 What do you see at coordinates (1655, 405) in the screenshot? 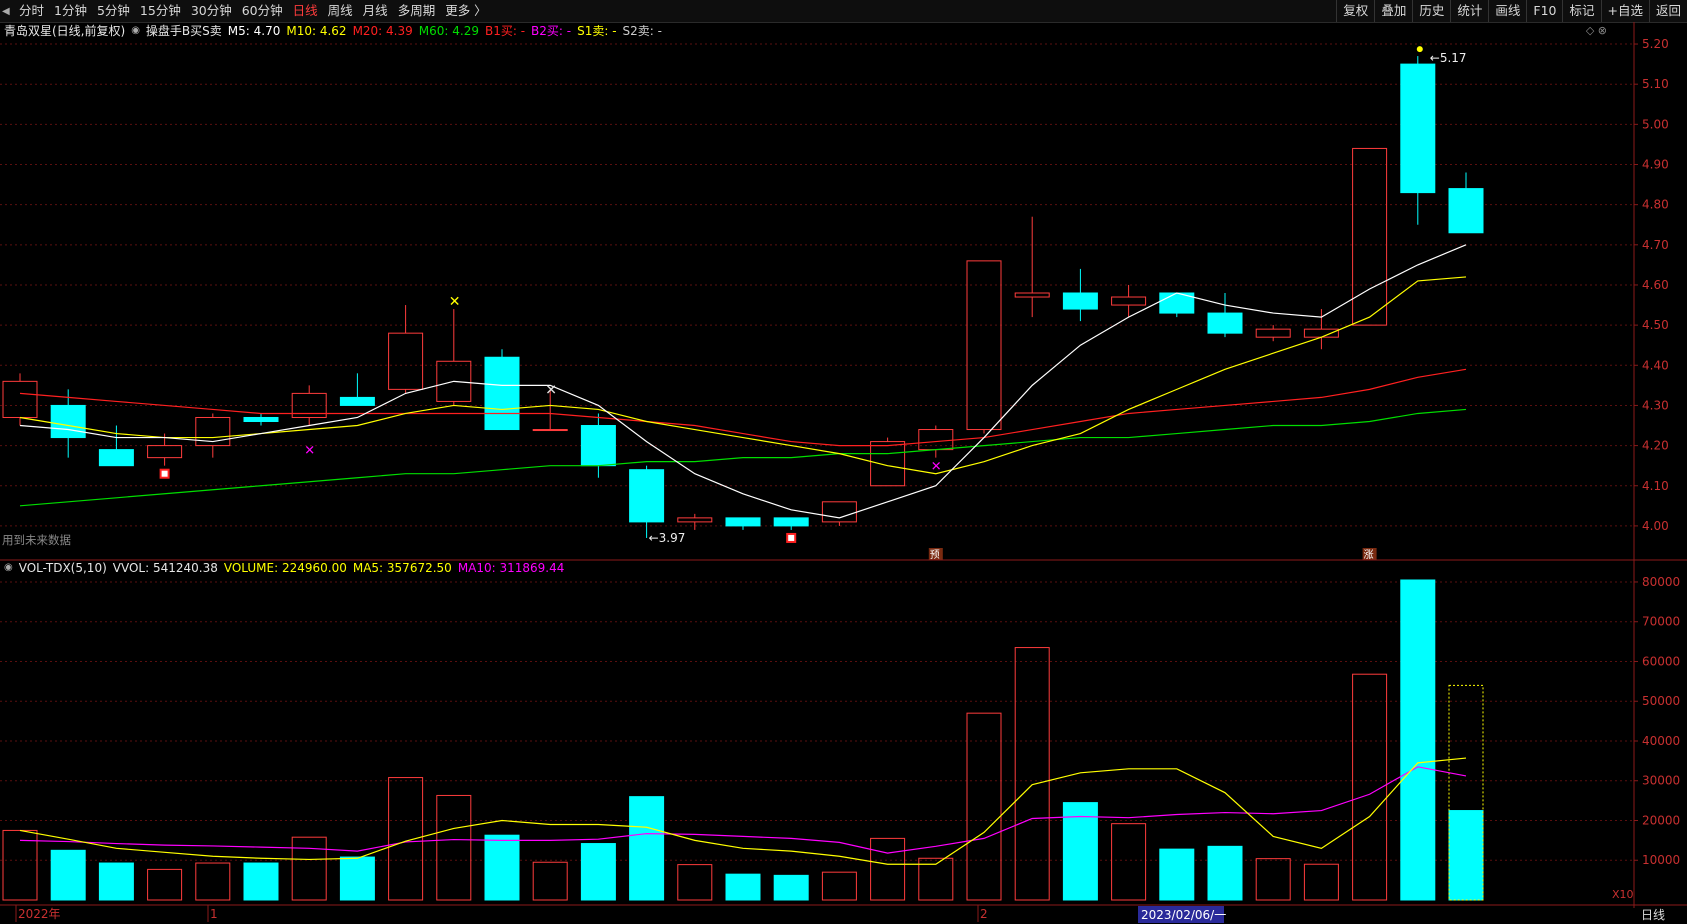
I see `price-tick-label-3: 4.30` at bounding box center [1655, 405].